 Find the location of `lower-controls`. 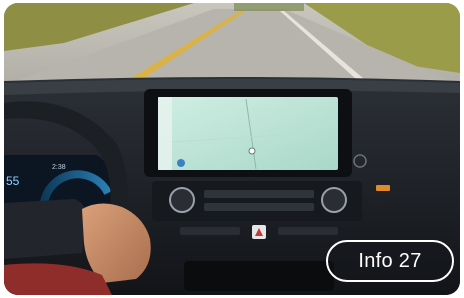

lower-controls is located at coordinates (210, 231).